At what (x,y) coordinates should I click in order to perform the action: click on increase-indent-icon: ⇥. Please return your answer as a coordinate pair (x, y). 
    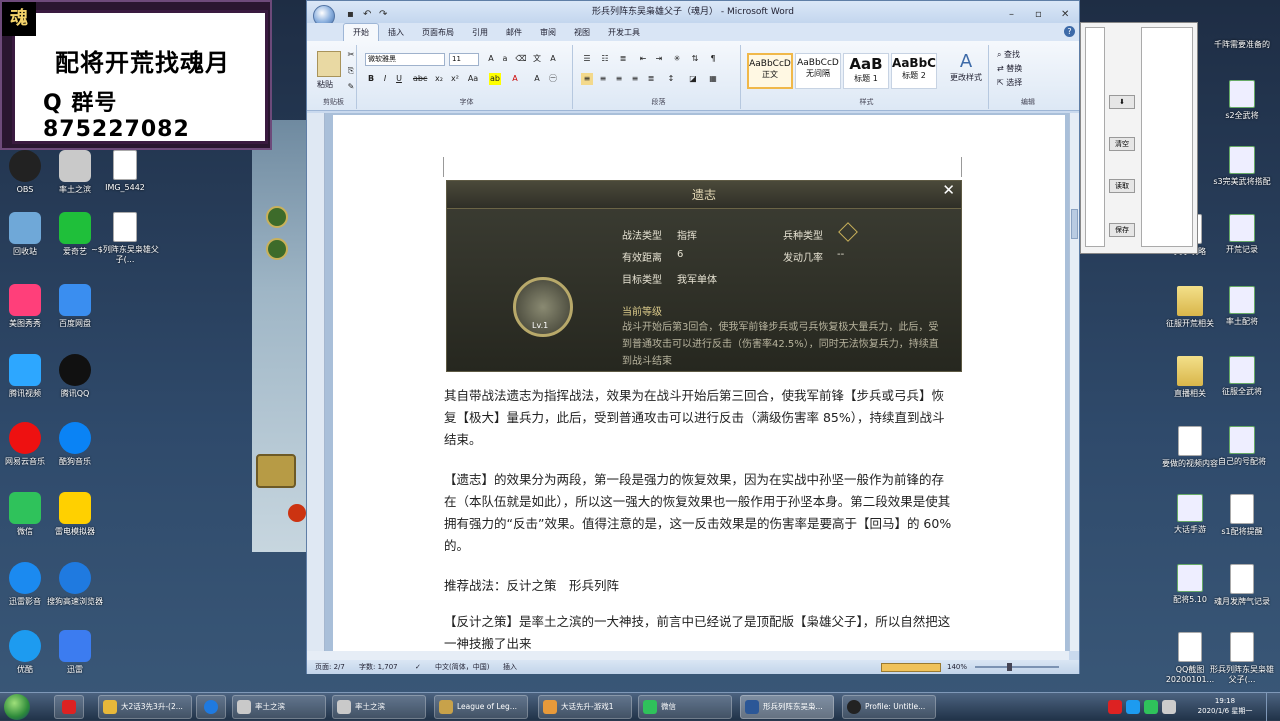
    Looking at the image, I should click on (659, 59).